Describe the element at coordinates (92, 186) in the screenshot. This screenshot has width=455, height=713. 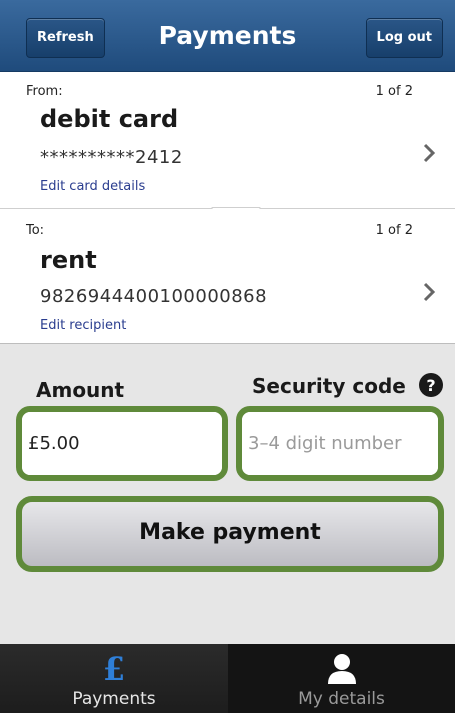
I see `edit-card-details-link: Edit card details` at that location.